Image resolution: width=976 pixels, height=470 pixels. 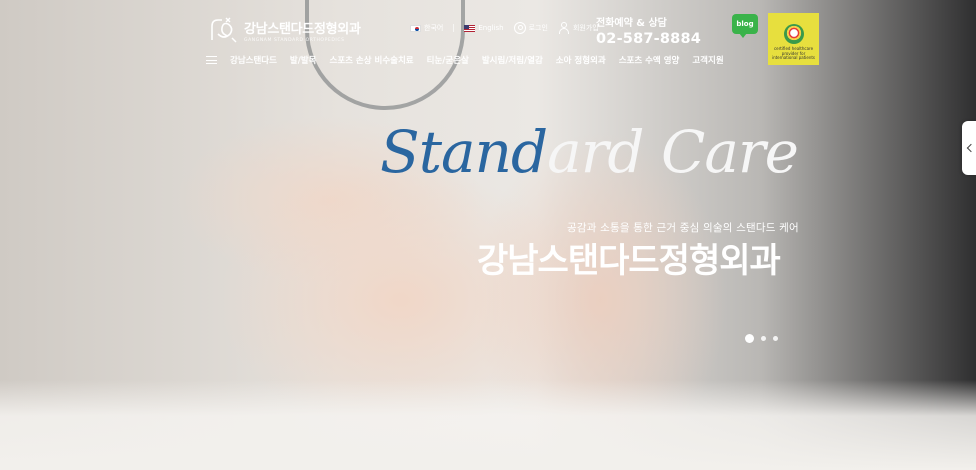 I want to click on blog-label: blog, so click(x=745, y=24).